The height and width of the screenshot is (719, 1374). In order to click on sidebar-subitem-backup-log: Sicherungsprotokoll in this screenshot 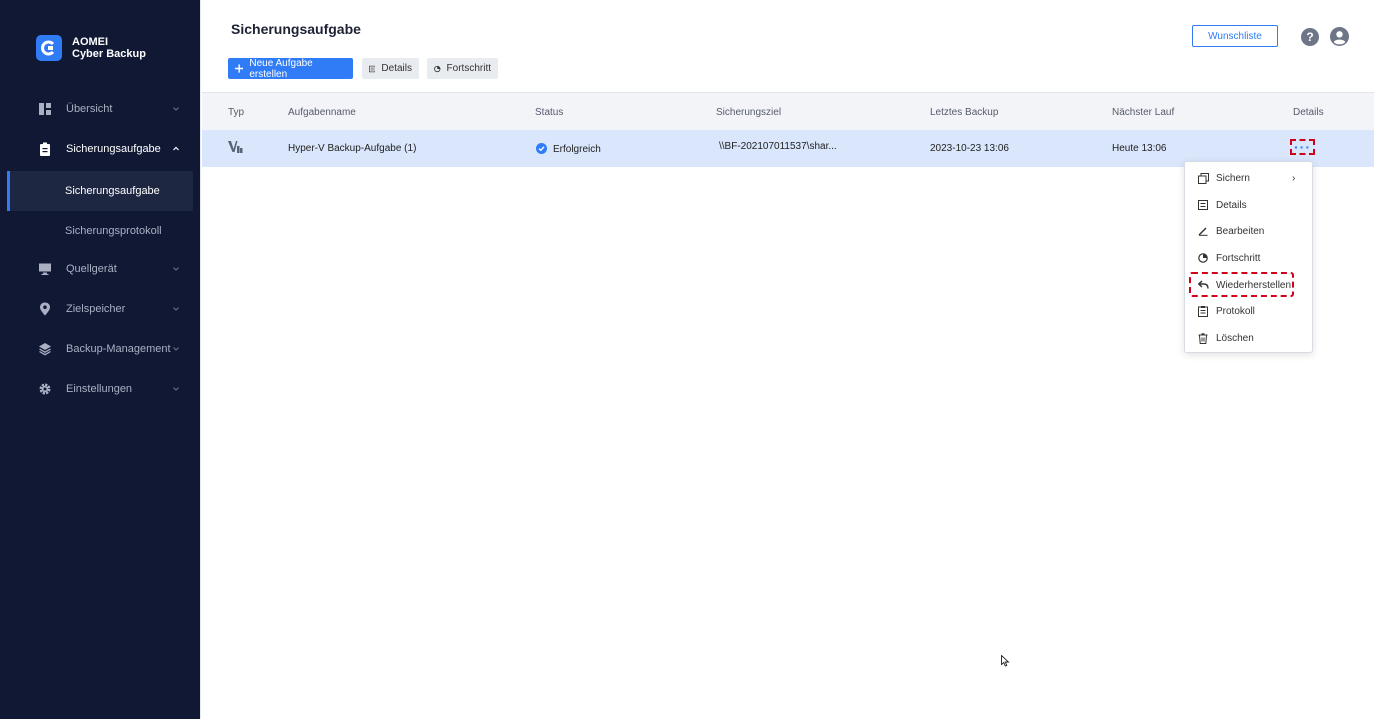, I will do `click(100, 231)`.